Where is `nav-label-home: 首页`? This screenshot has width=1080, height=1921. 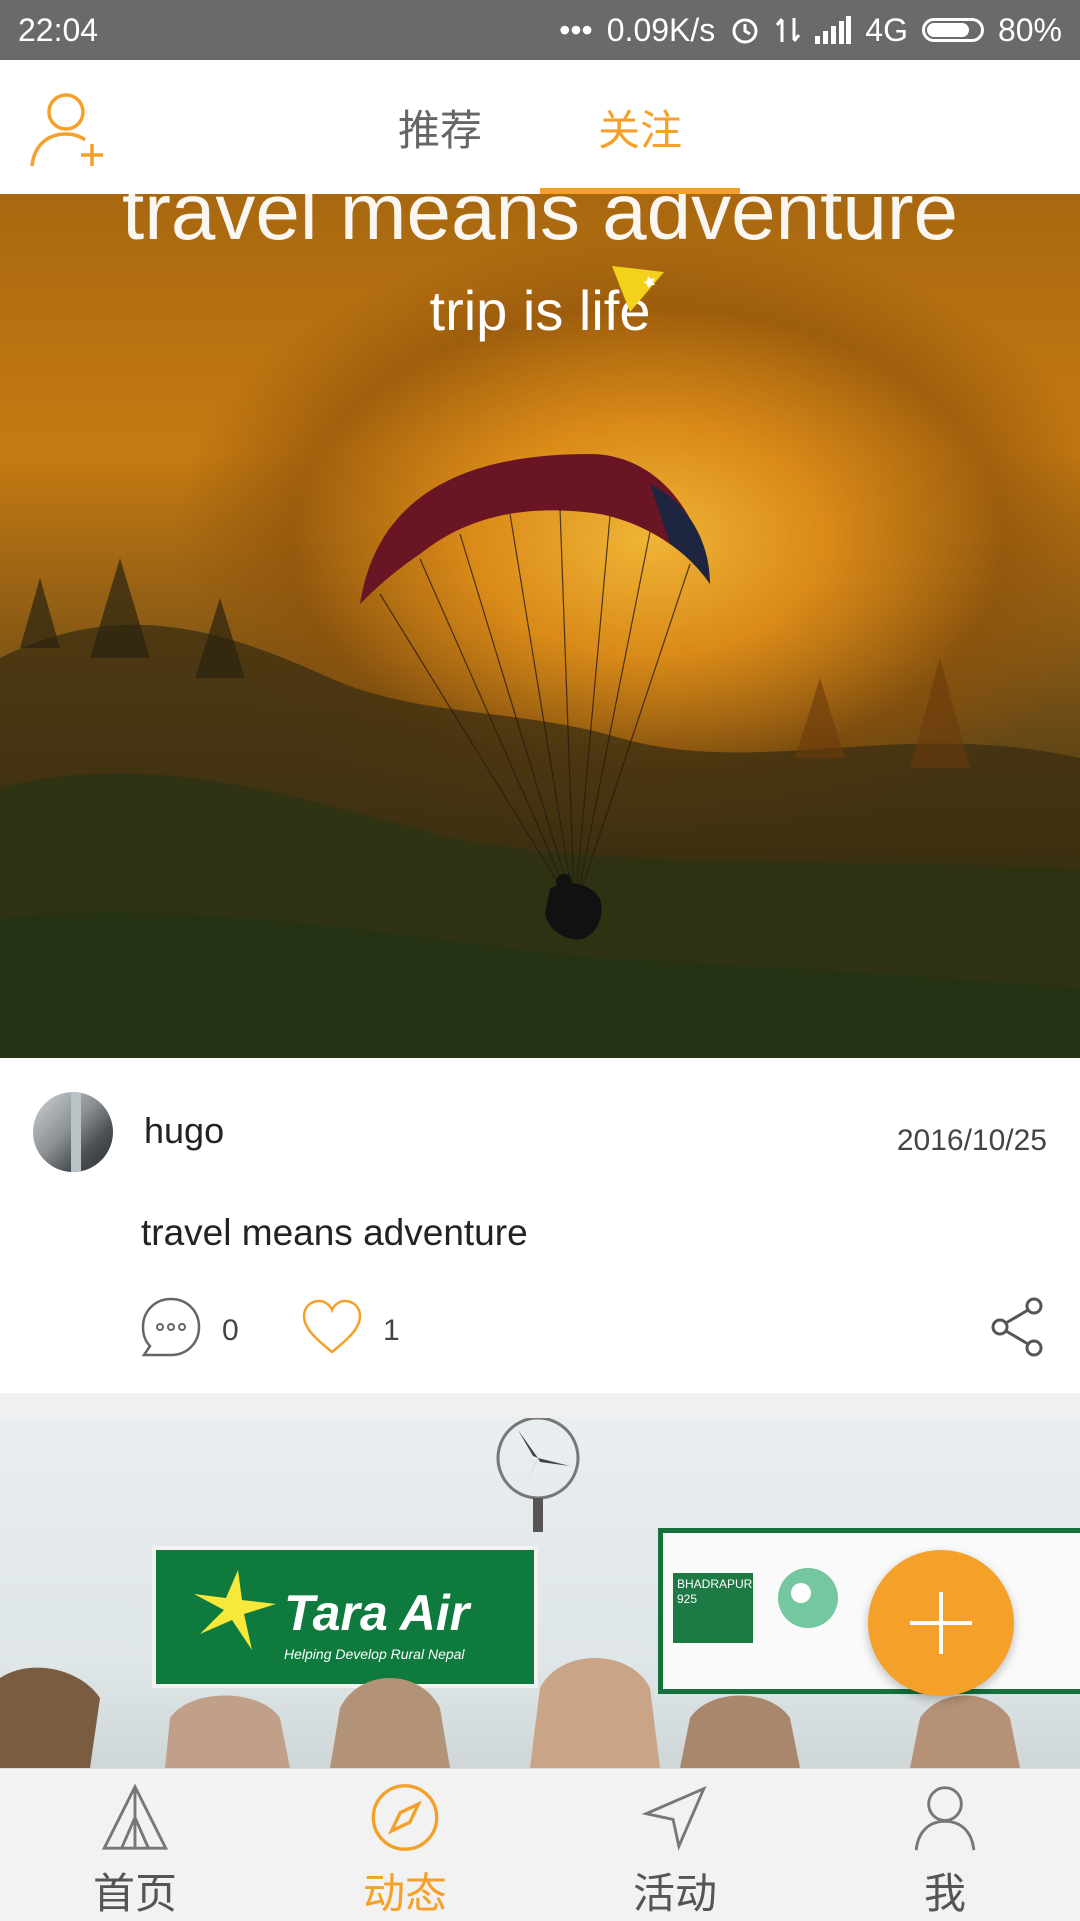 nav-label-home: 首页 is located at coordinates (134, 1893).